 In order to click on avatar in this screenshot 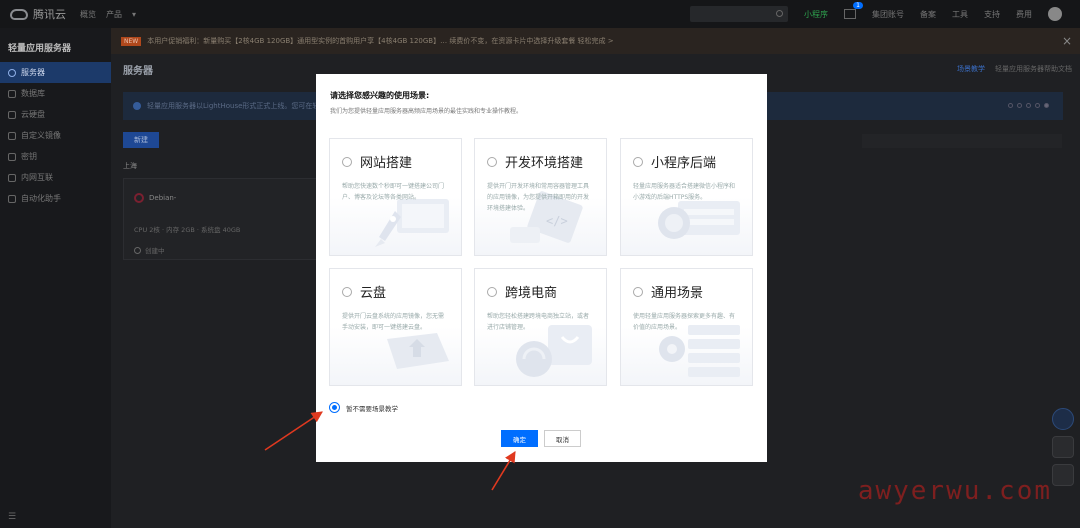, I will do `click(1055, 14)`.